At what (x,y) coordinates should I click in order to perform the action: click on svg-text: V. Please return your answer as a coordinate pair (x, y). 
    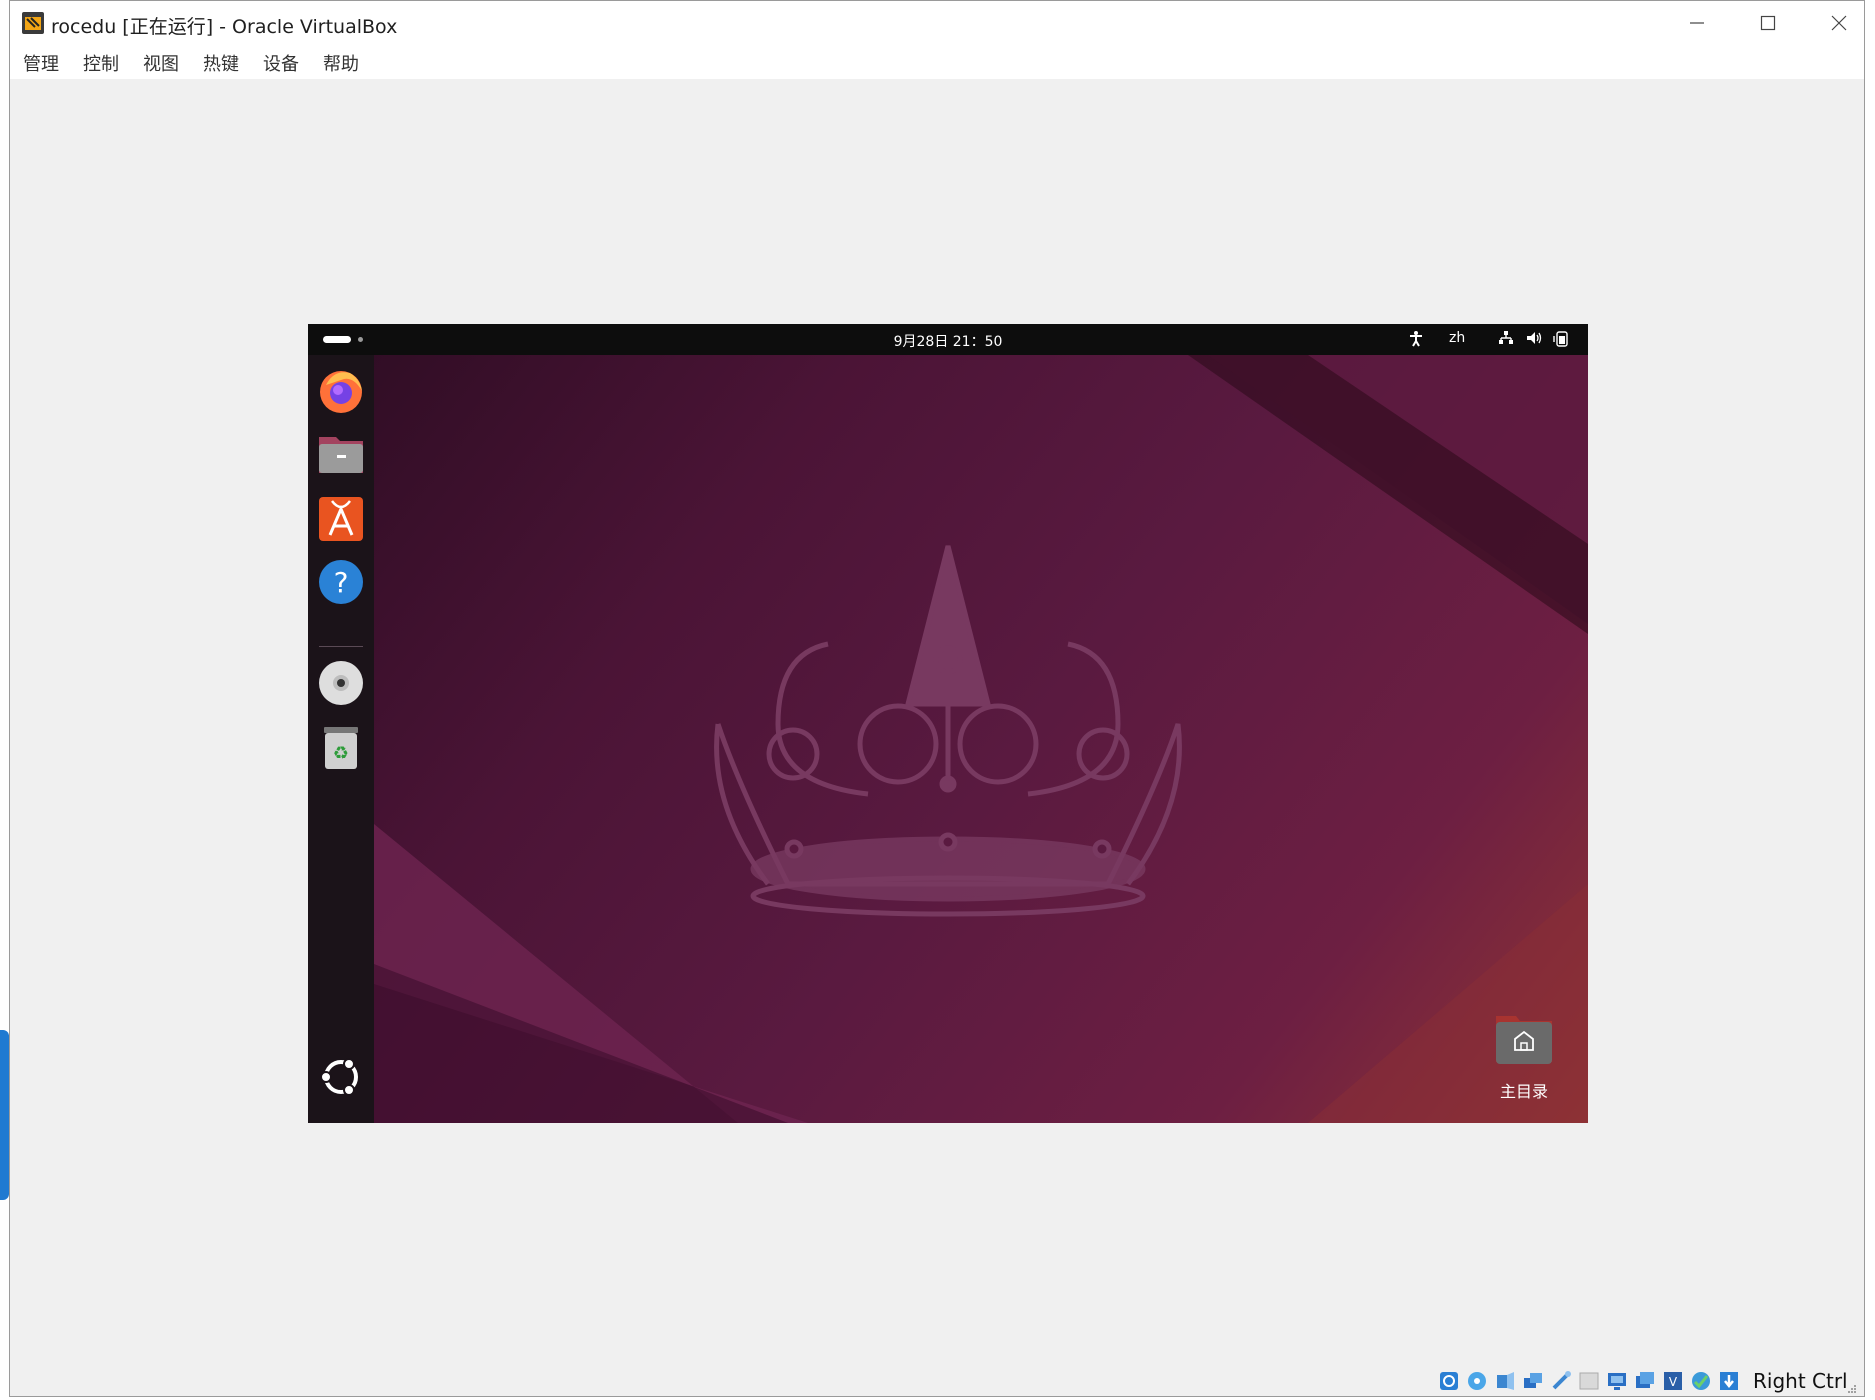
    Looking at the image, I should click on (1673, 1382).